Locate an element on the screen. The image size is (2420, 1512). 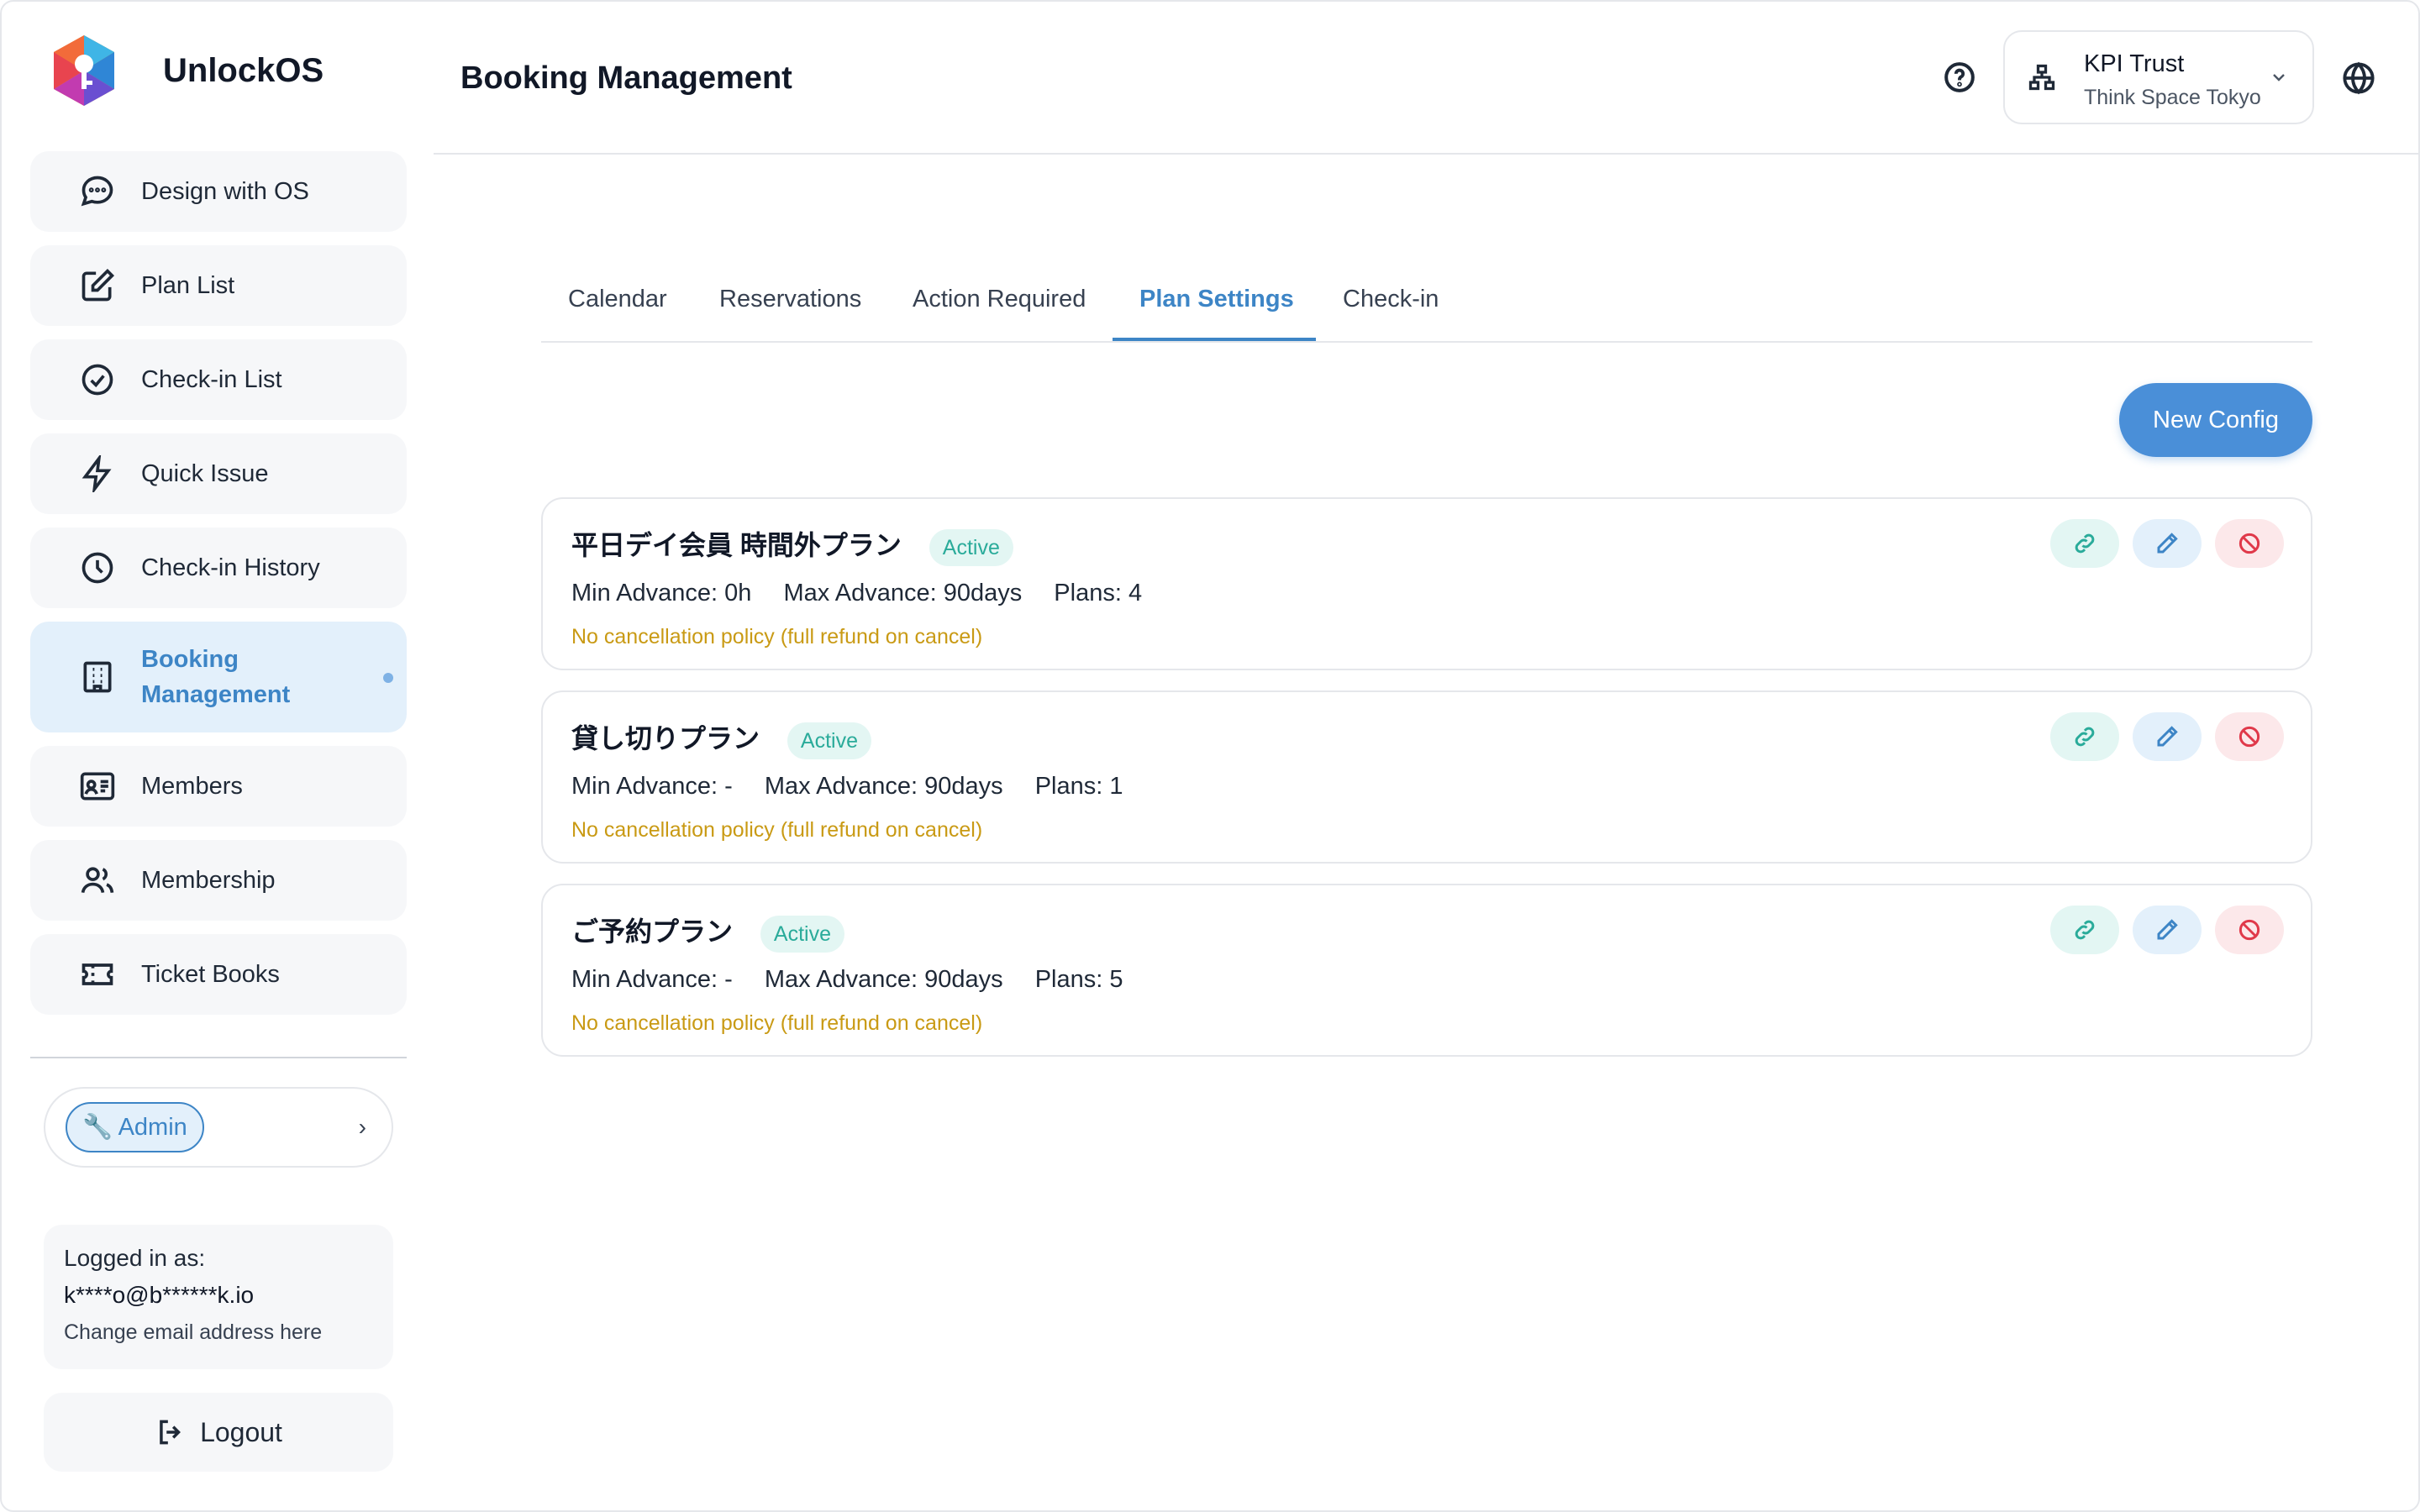
globe-icon is located at coordinates (2358, 78).